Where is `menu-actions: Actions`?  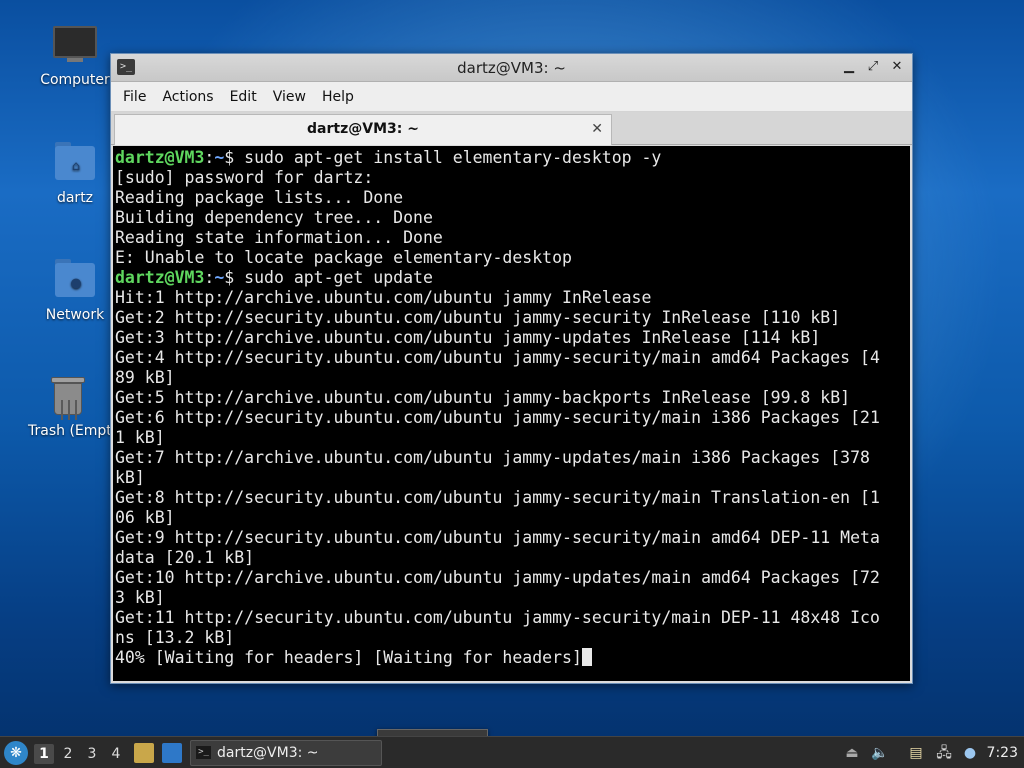 menu-actions: Actions is located at coordinates (187, 97).